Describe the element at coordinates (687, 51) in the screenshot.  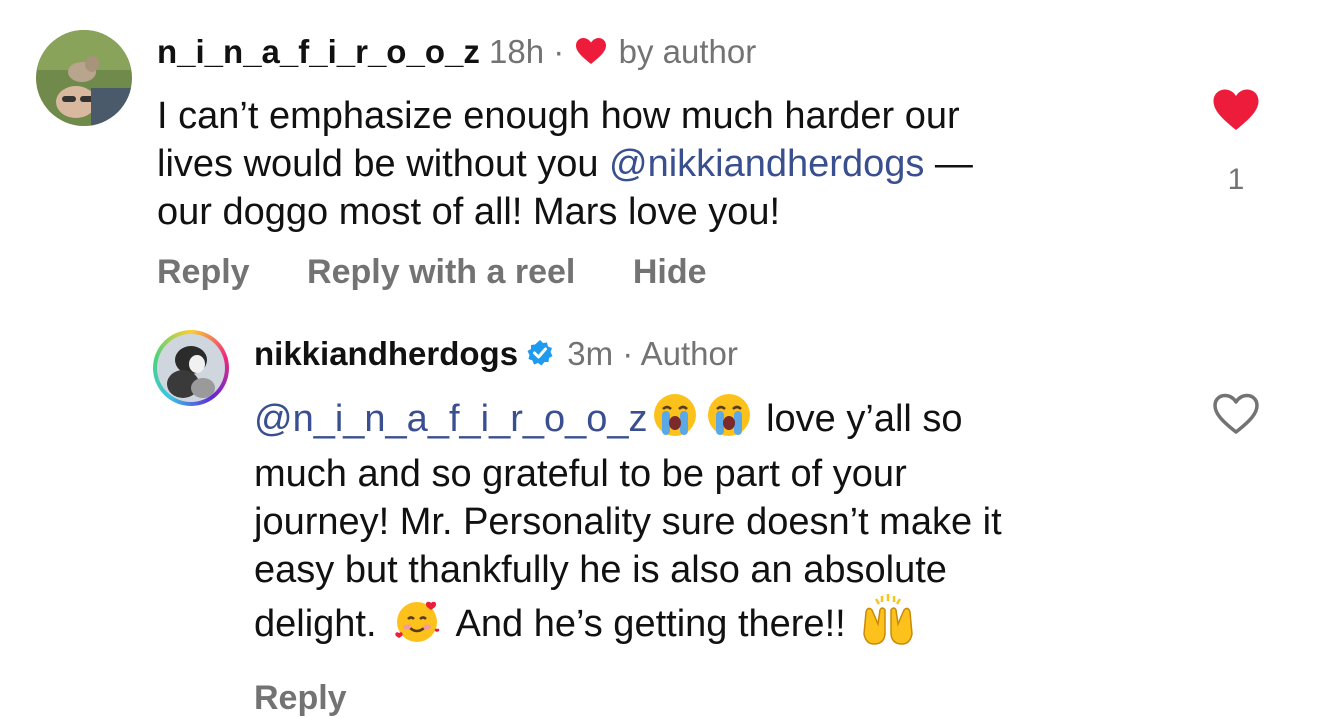
I see `liked-by-author-label: by author` at that location.